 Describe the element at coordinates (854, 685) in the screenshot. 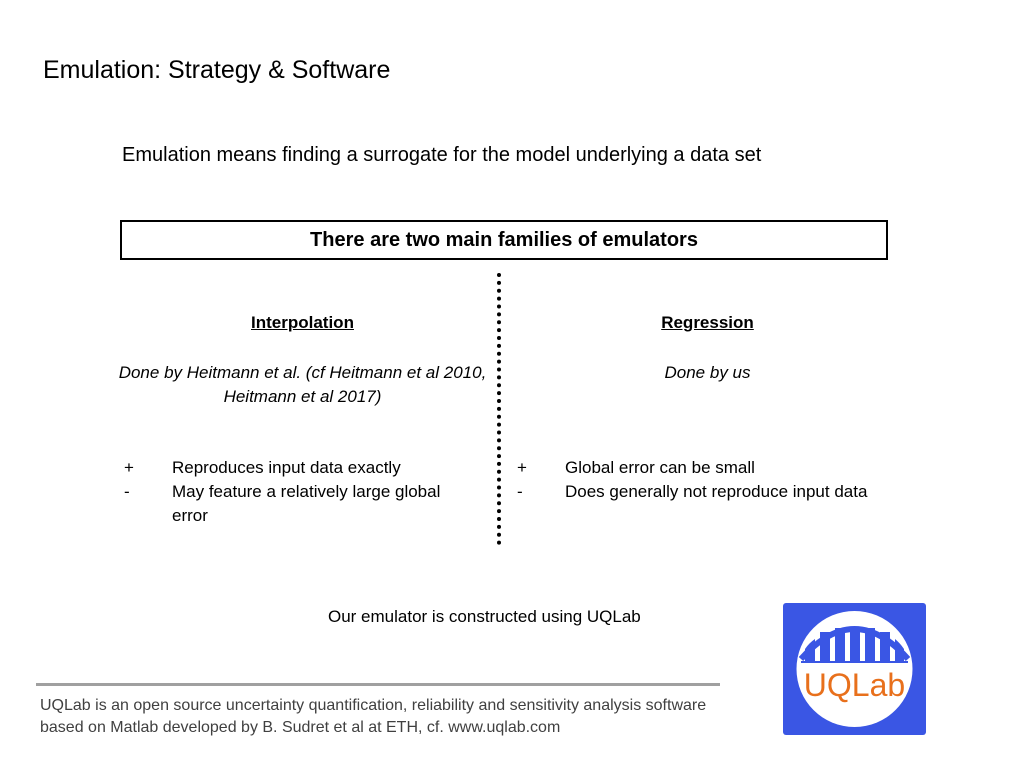

I see `logo-text: UQLab` at that location.